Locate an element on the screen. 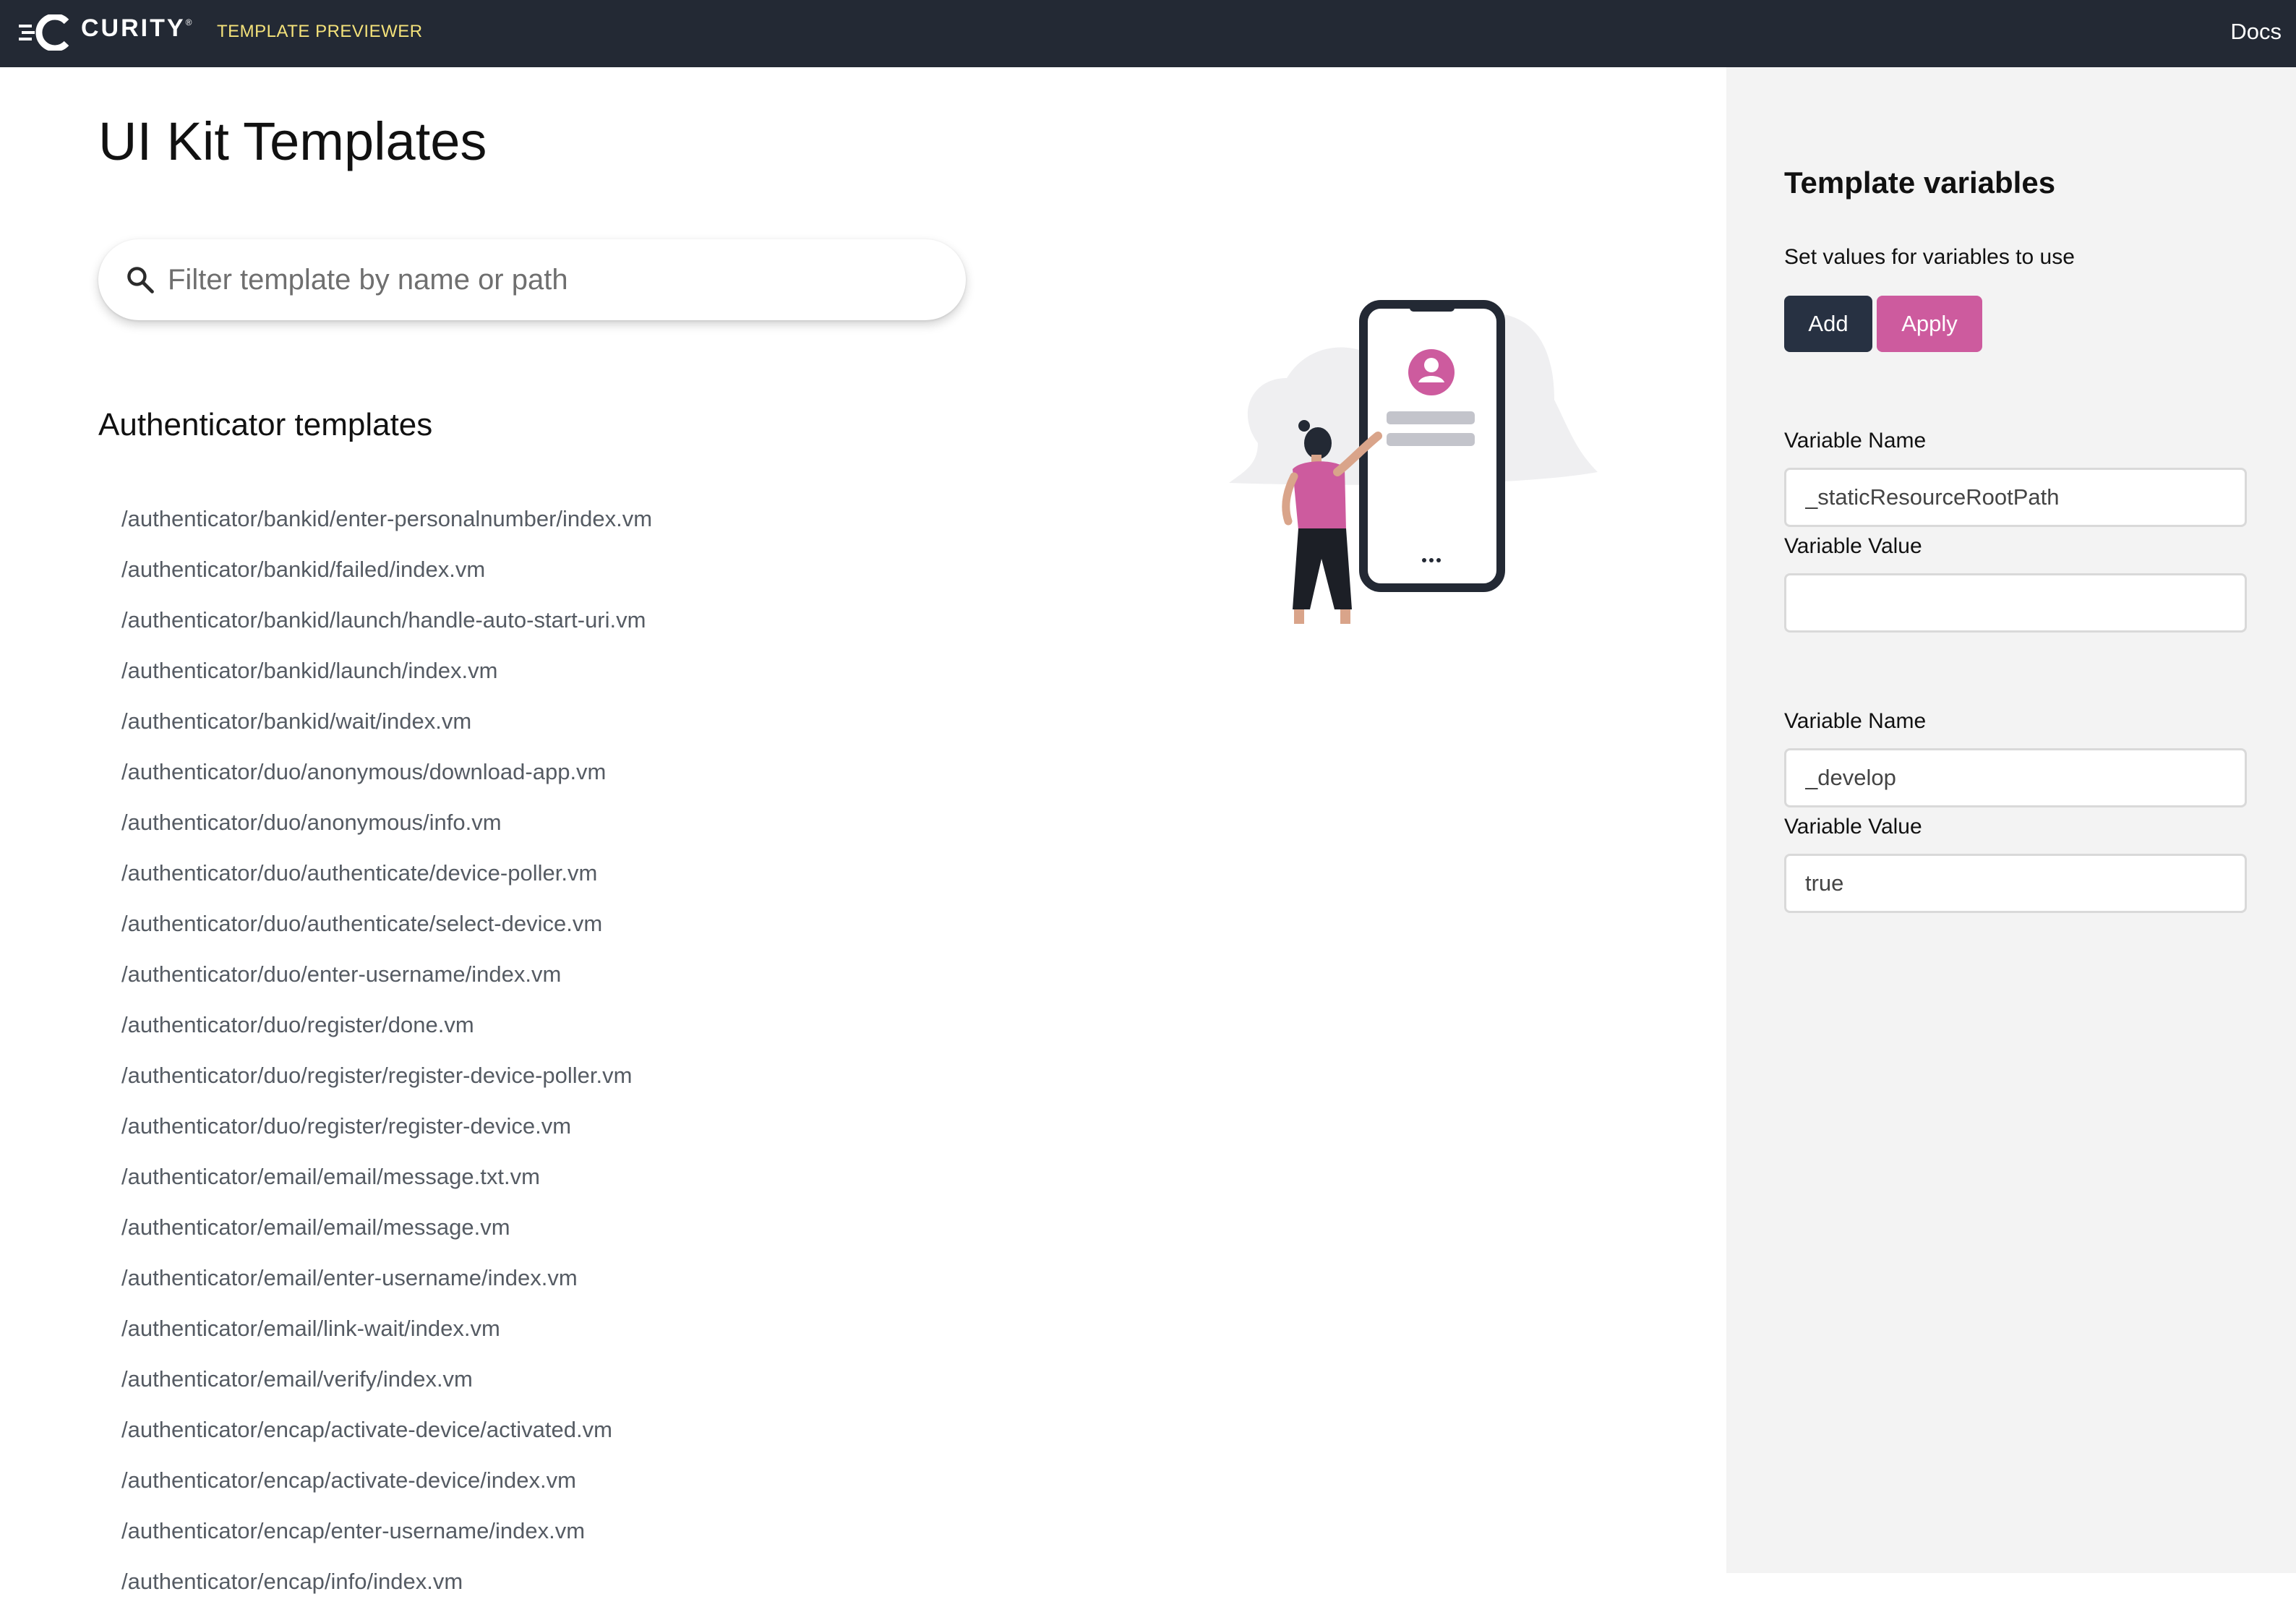 The image size is (2296, 1607). template-item: /authenticator/bankid/wait/index.vm is located at coordinates (386, 721).